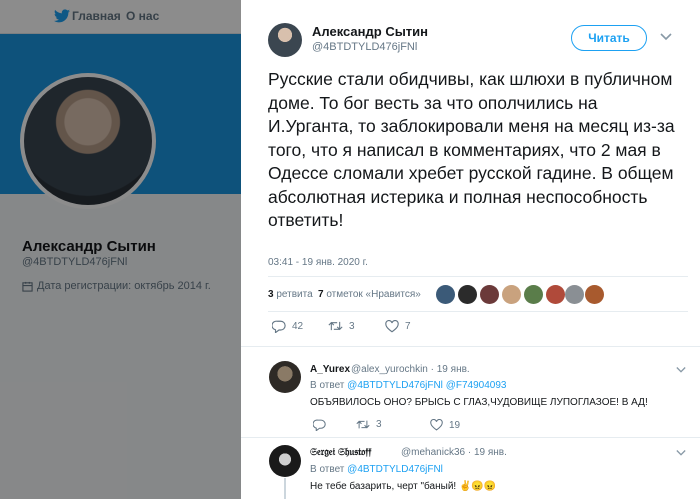 The image size is (700, 499). Describe the element at coordinates (455, 425) in the screenshot. I see `like-count: 19` at that location.